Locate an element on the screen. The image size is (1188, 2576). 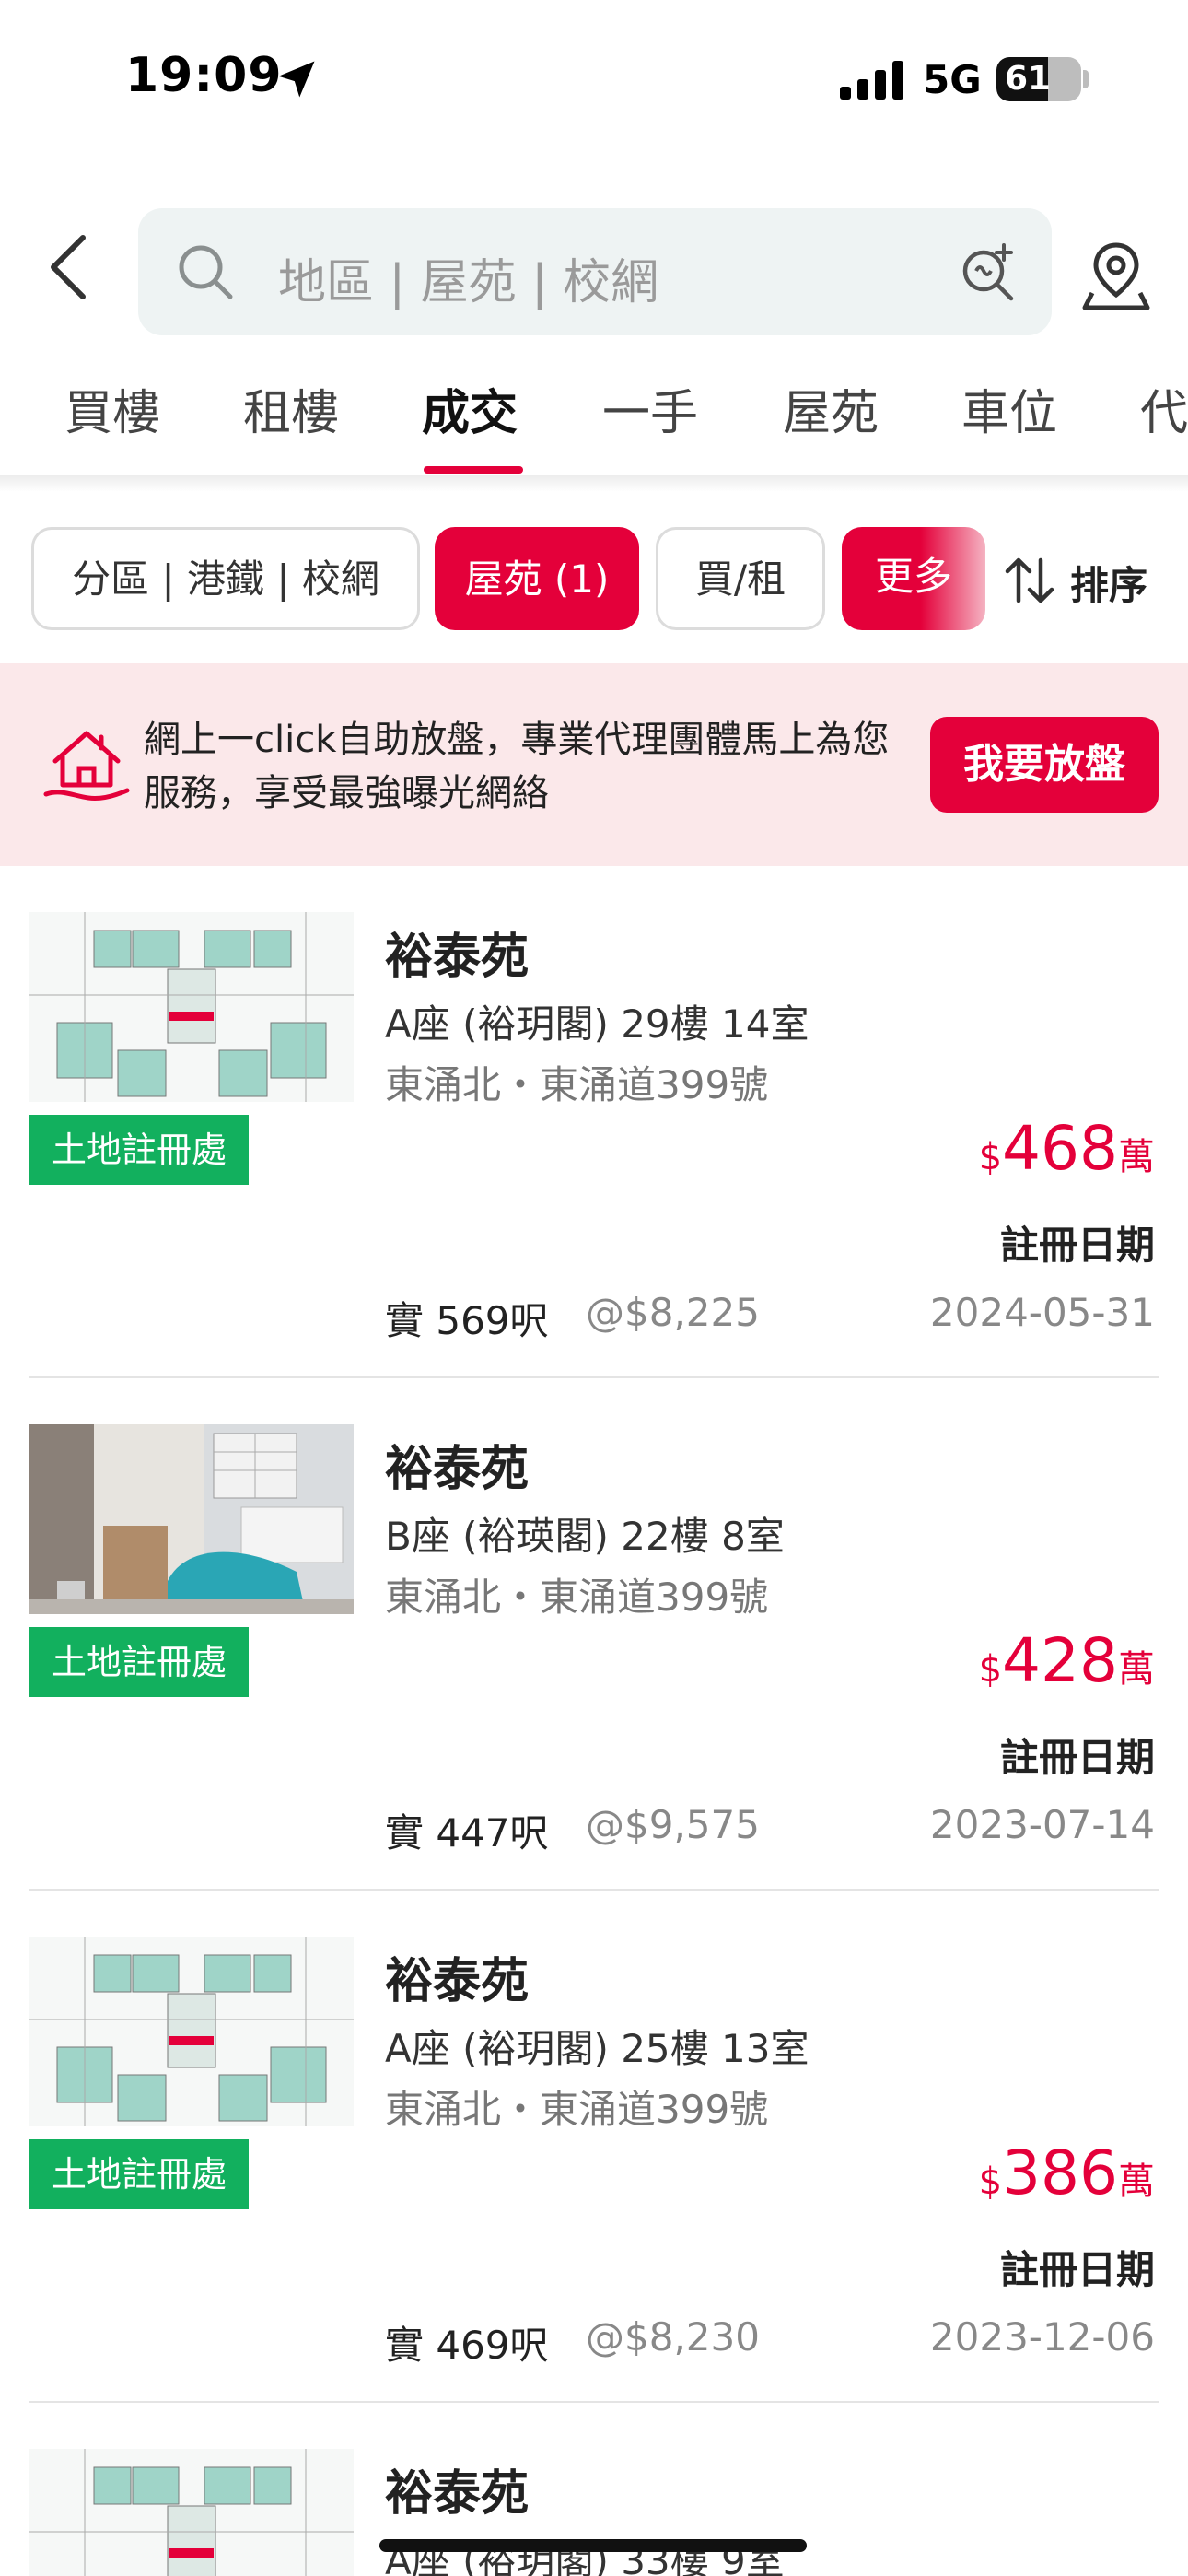
search-icon is located at coordinates (206, 272).